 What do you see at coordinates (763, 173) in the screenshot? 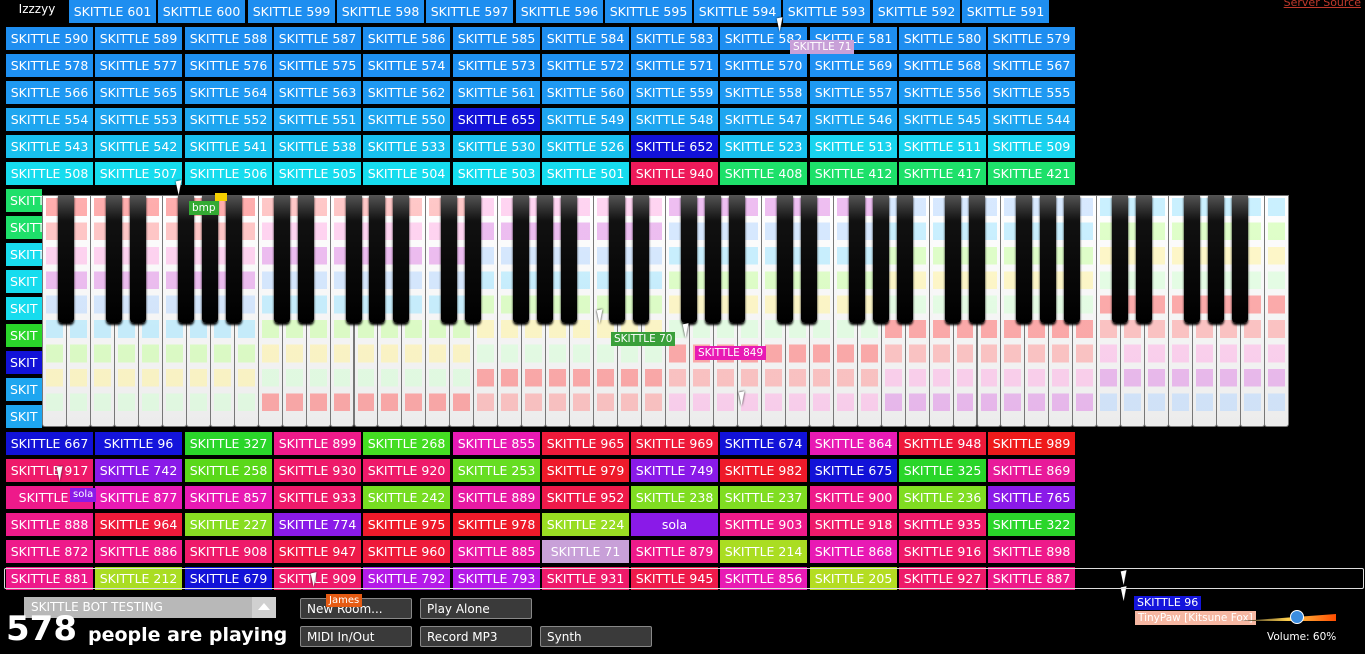
I see `participant-tag: SKITTLE 408` at bounding box center [763, 173].